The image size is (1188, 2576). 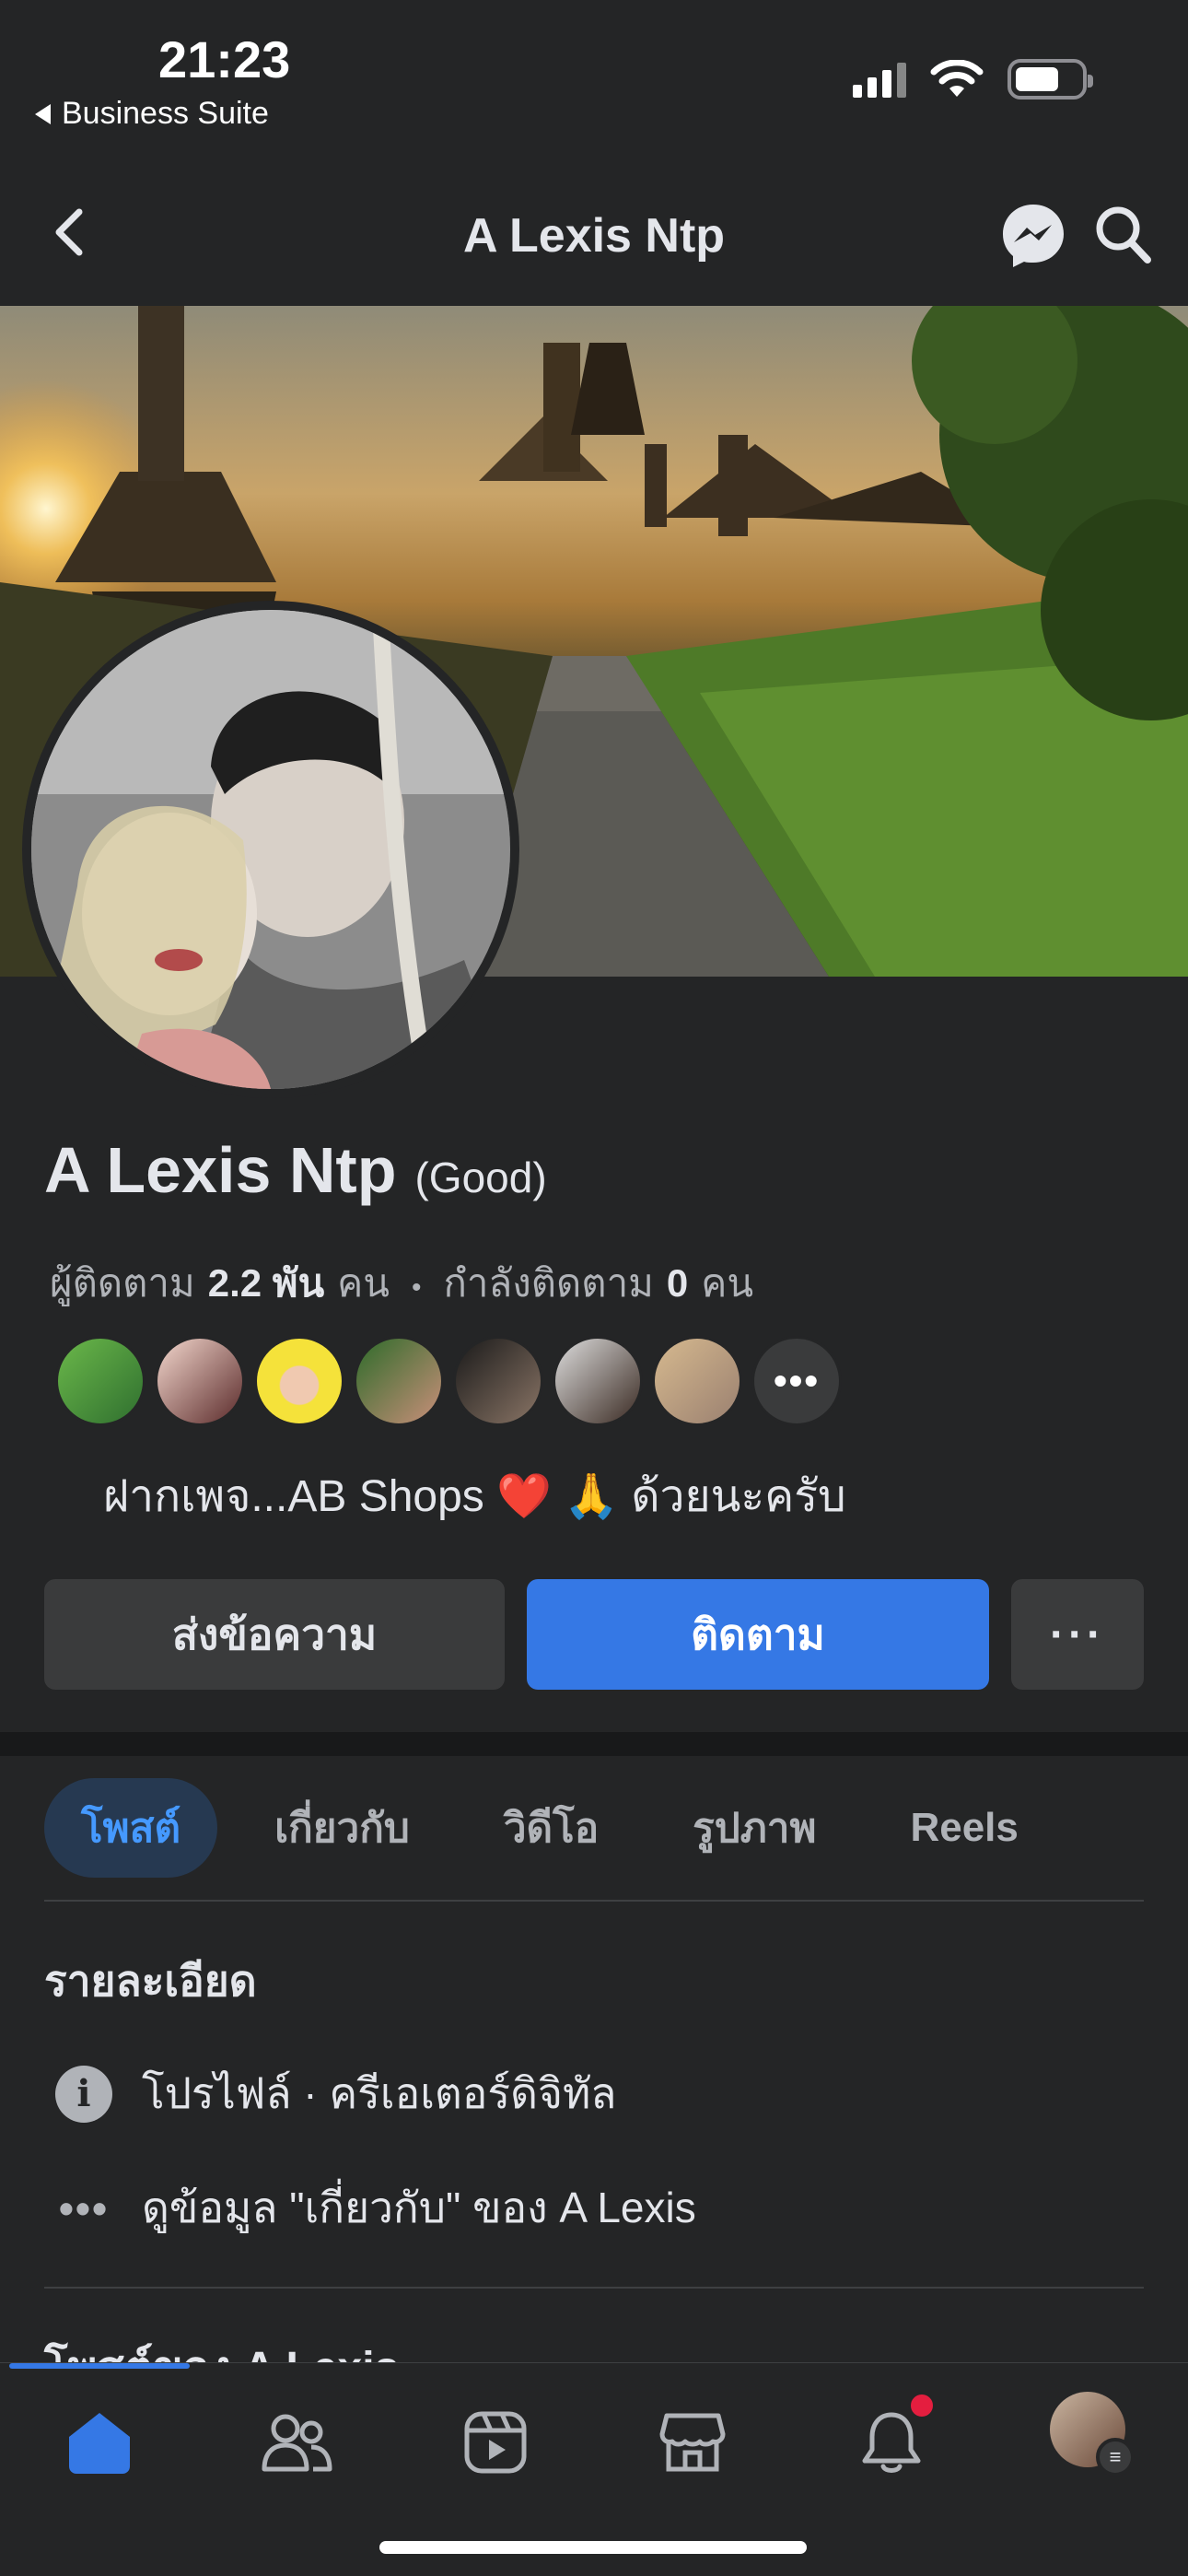 I want to click on profile-tabs: โพสต์ เกี่ยวกับ วิดีโอ รูปภาพ Reels, so click(x=549, y=1828).